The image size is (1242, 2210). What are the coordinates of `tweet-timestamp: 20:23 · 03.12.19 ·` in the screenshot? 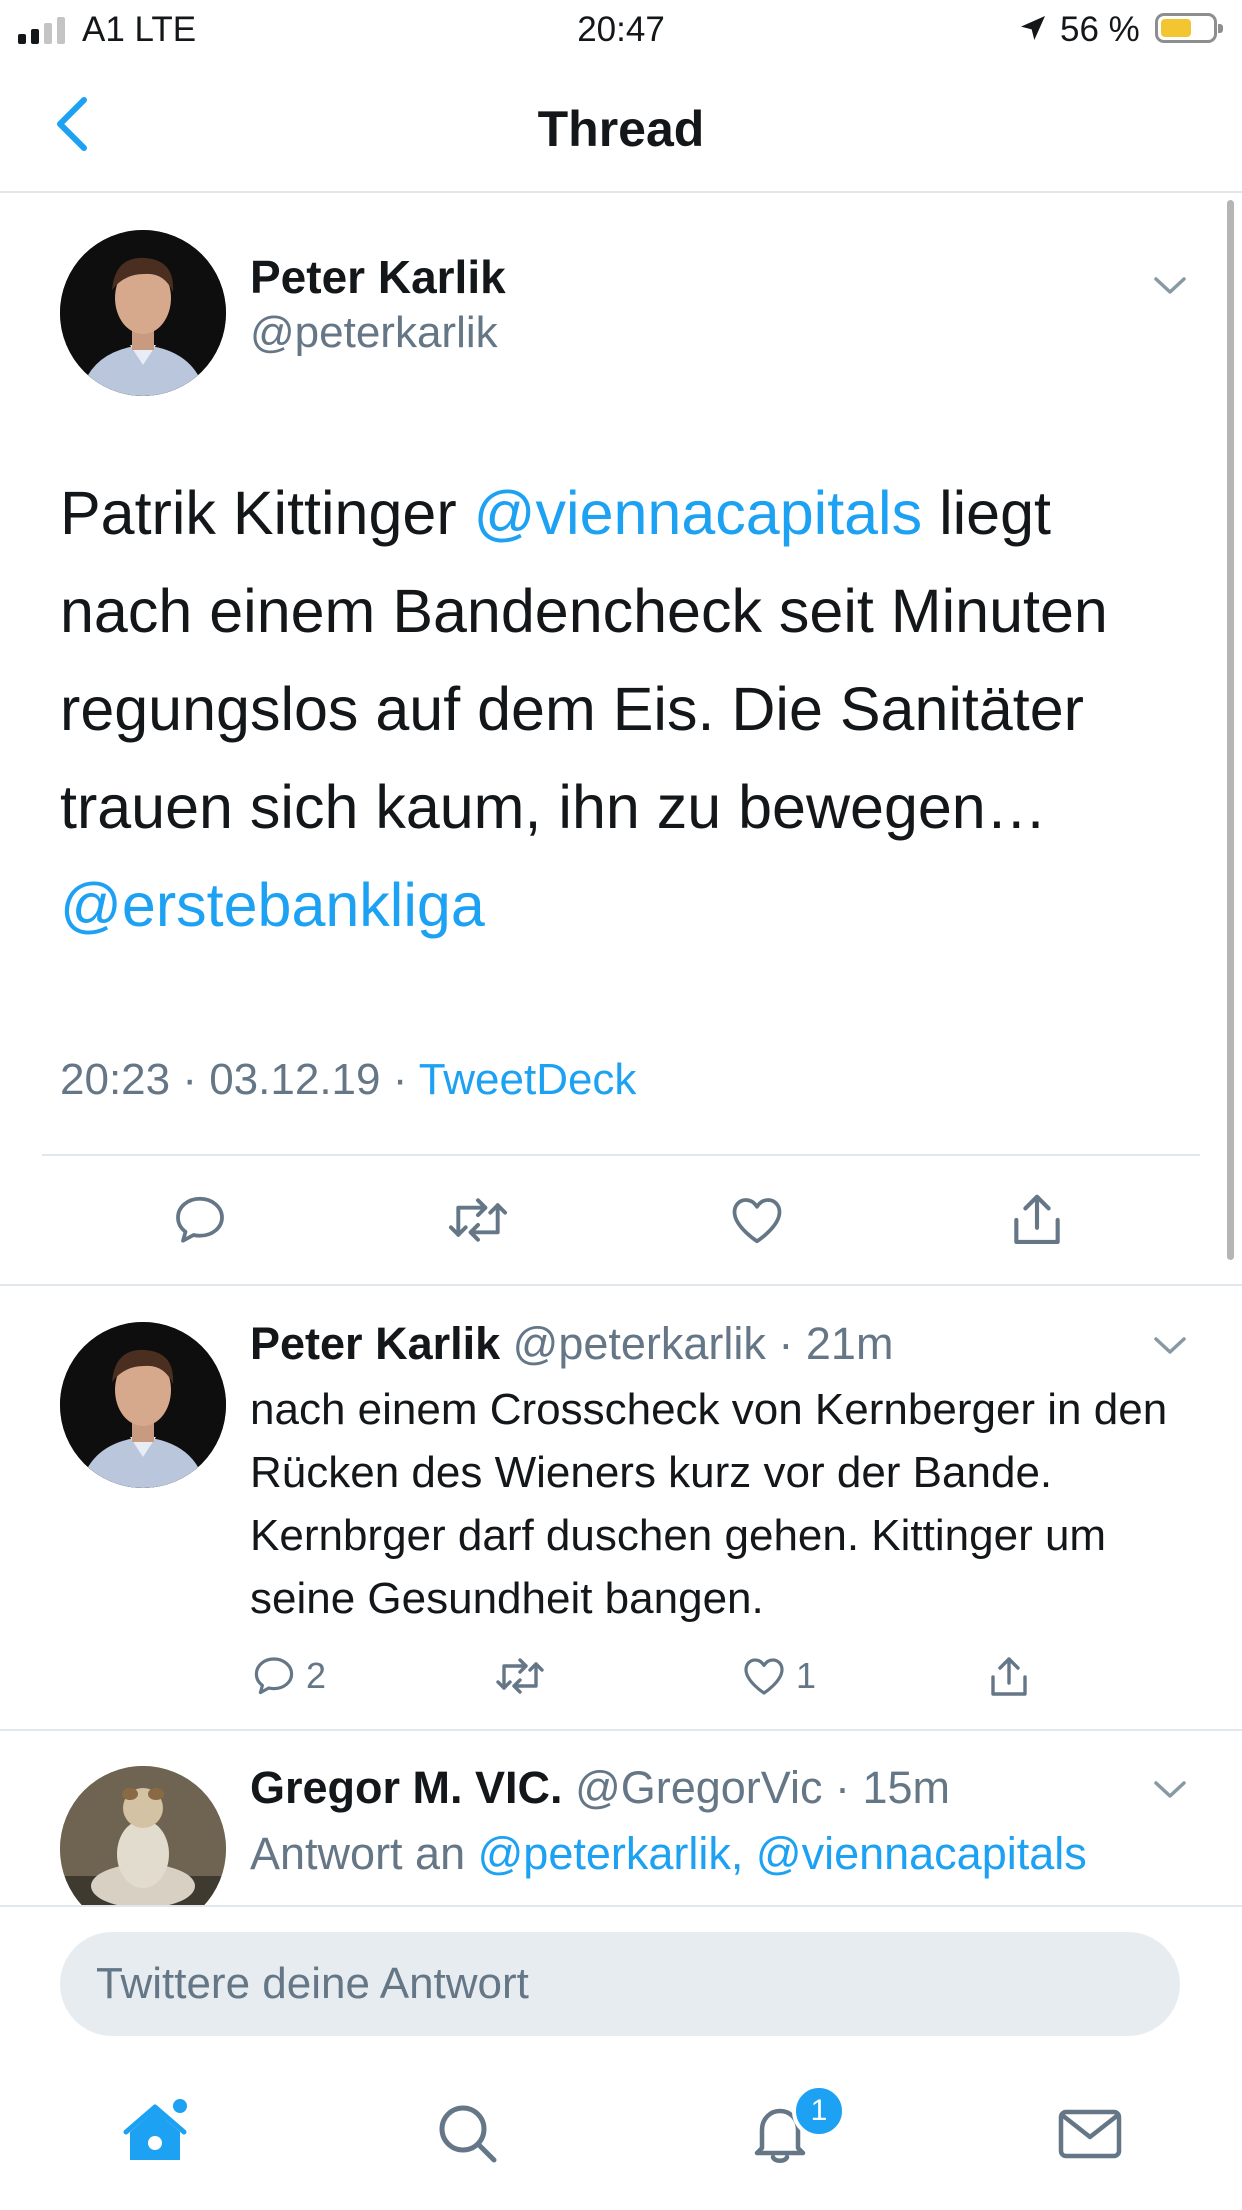 It's located at (239, 1079).